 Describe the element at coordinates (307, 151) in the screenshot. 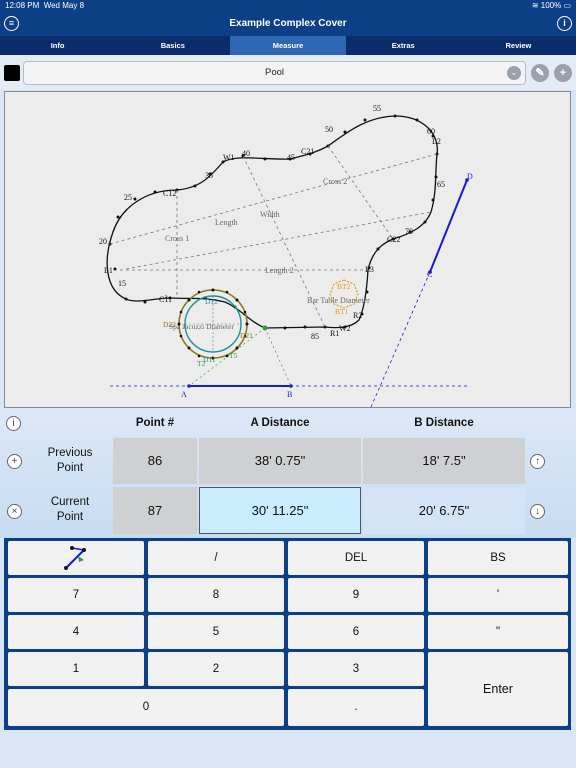

I see `label-c21: C21` at that location.